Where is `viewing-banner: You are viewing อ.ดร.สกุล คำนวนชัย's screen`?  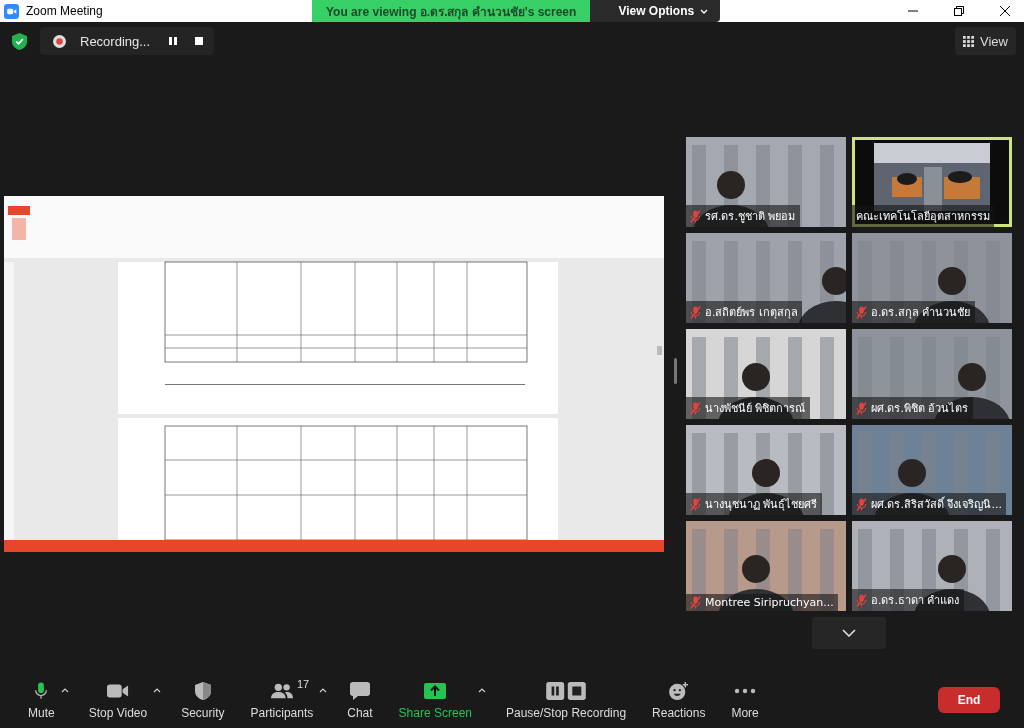 viewing-banner: You are viewing อ.ดร.สกุล คำนวนชัย's screen is located at coordinates (451, 11).